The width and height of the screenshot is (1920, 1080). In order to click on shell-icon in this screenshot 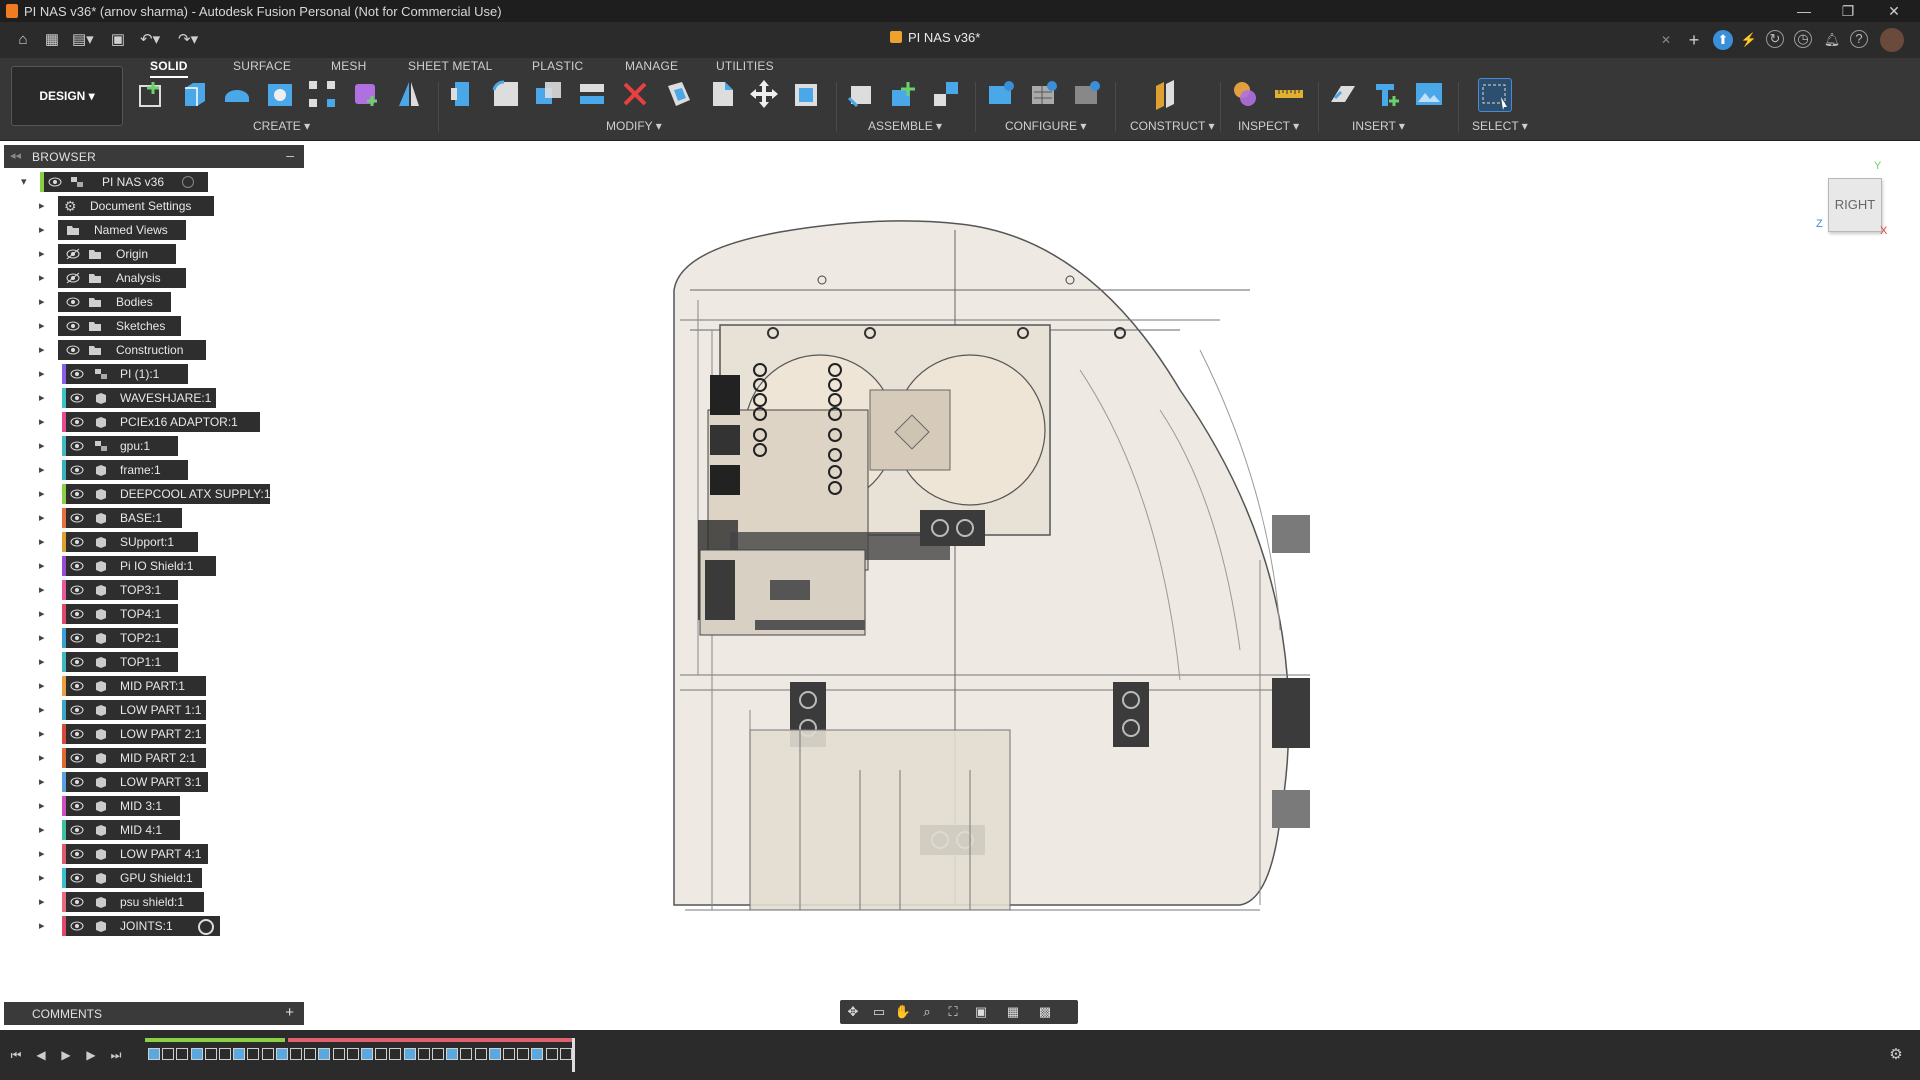, I will do `click(678, 94)`.